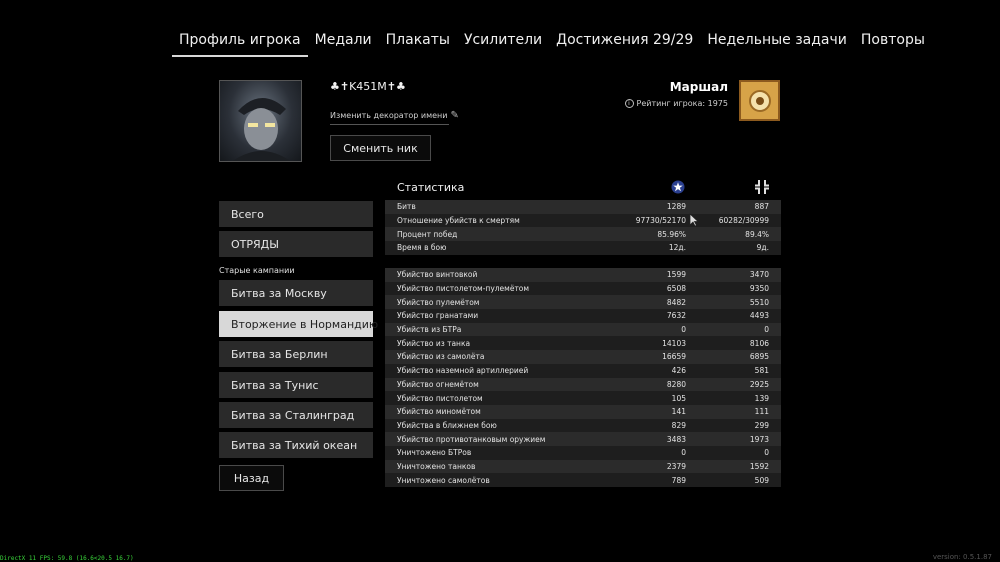 The image size is (1000, 562). I want to click on tab-posters: Плакаты, so click(418, 42).